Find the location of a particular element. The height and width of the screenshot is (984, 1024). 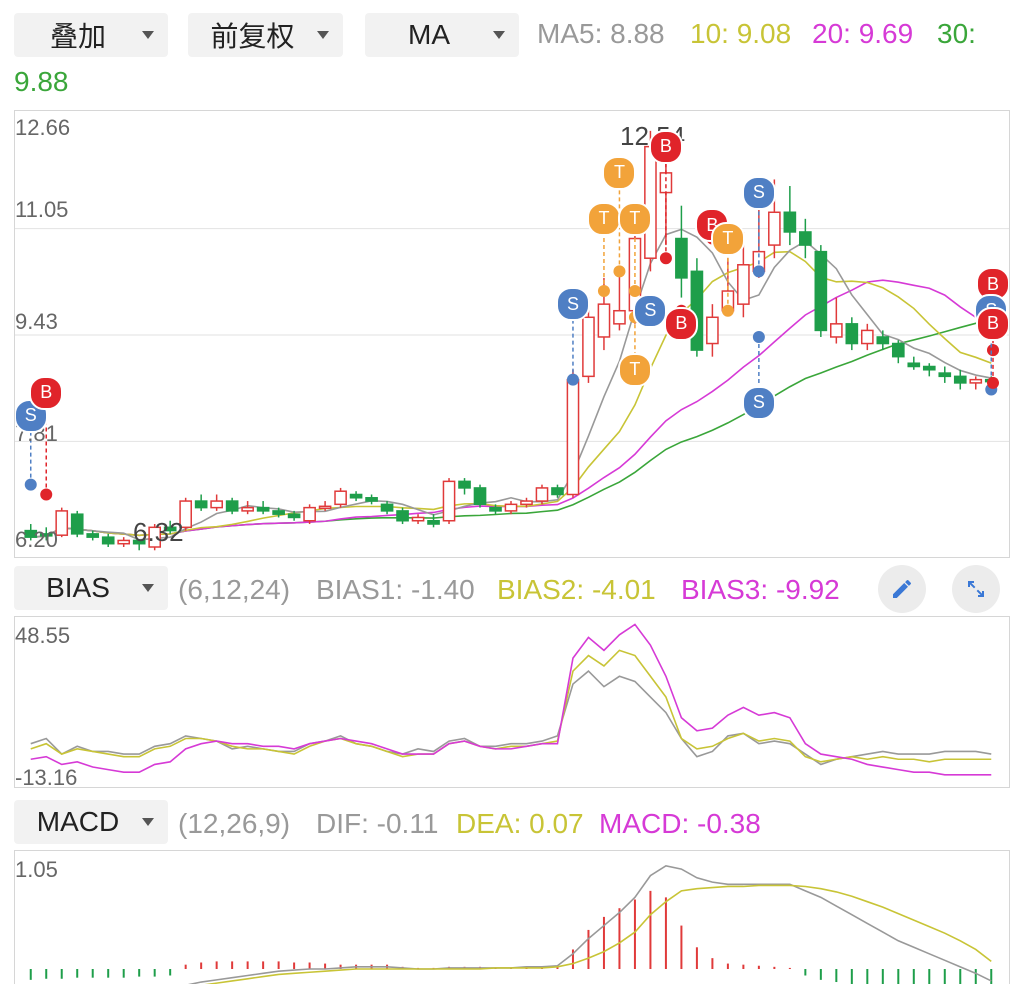

bias-svg is located at coordinates (511, 699).